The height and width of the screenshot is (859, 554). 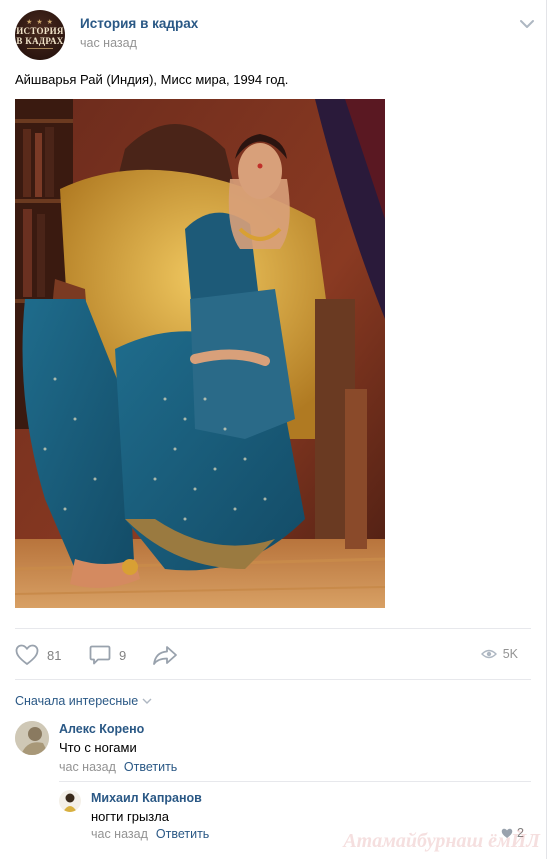 I want to click on avatar-text-line1: ИСТОРИЯ, so click(x=40, y=31).